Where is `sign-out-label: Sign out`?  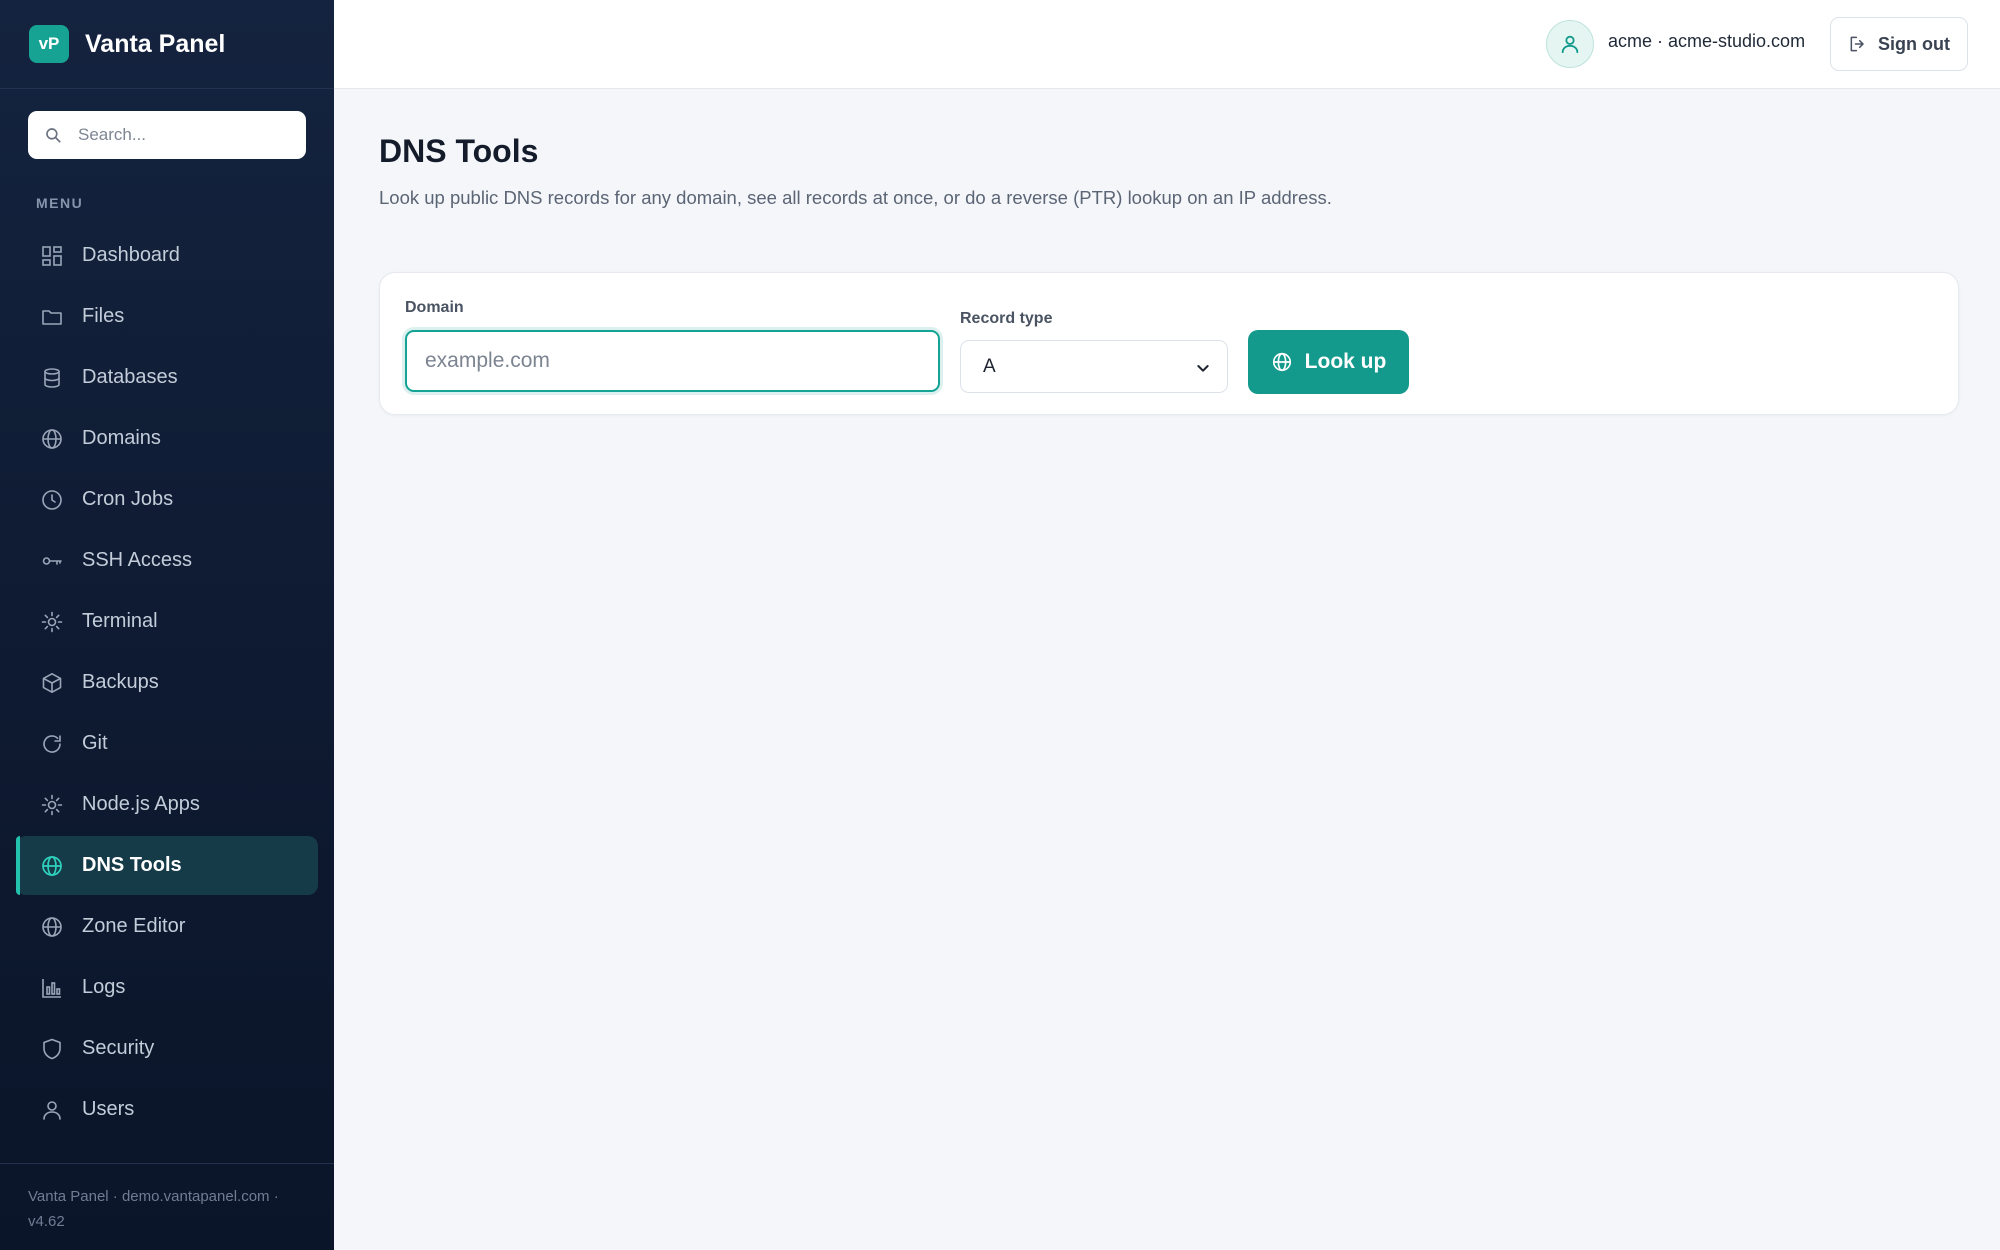 sign-out-label: Sign out is located at coordinates (1914, 43).